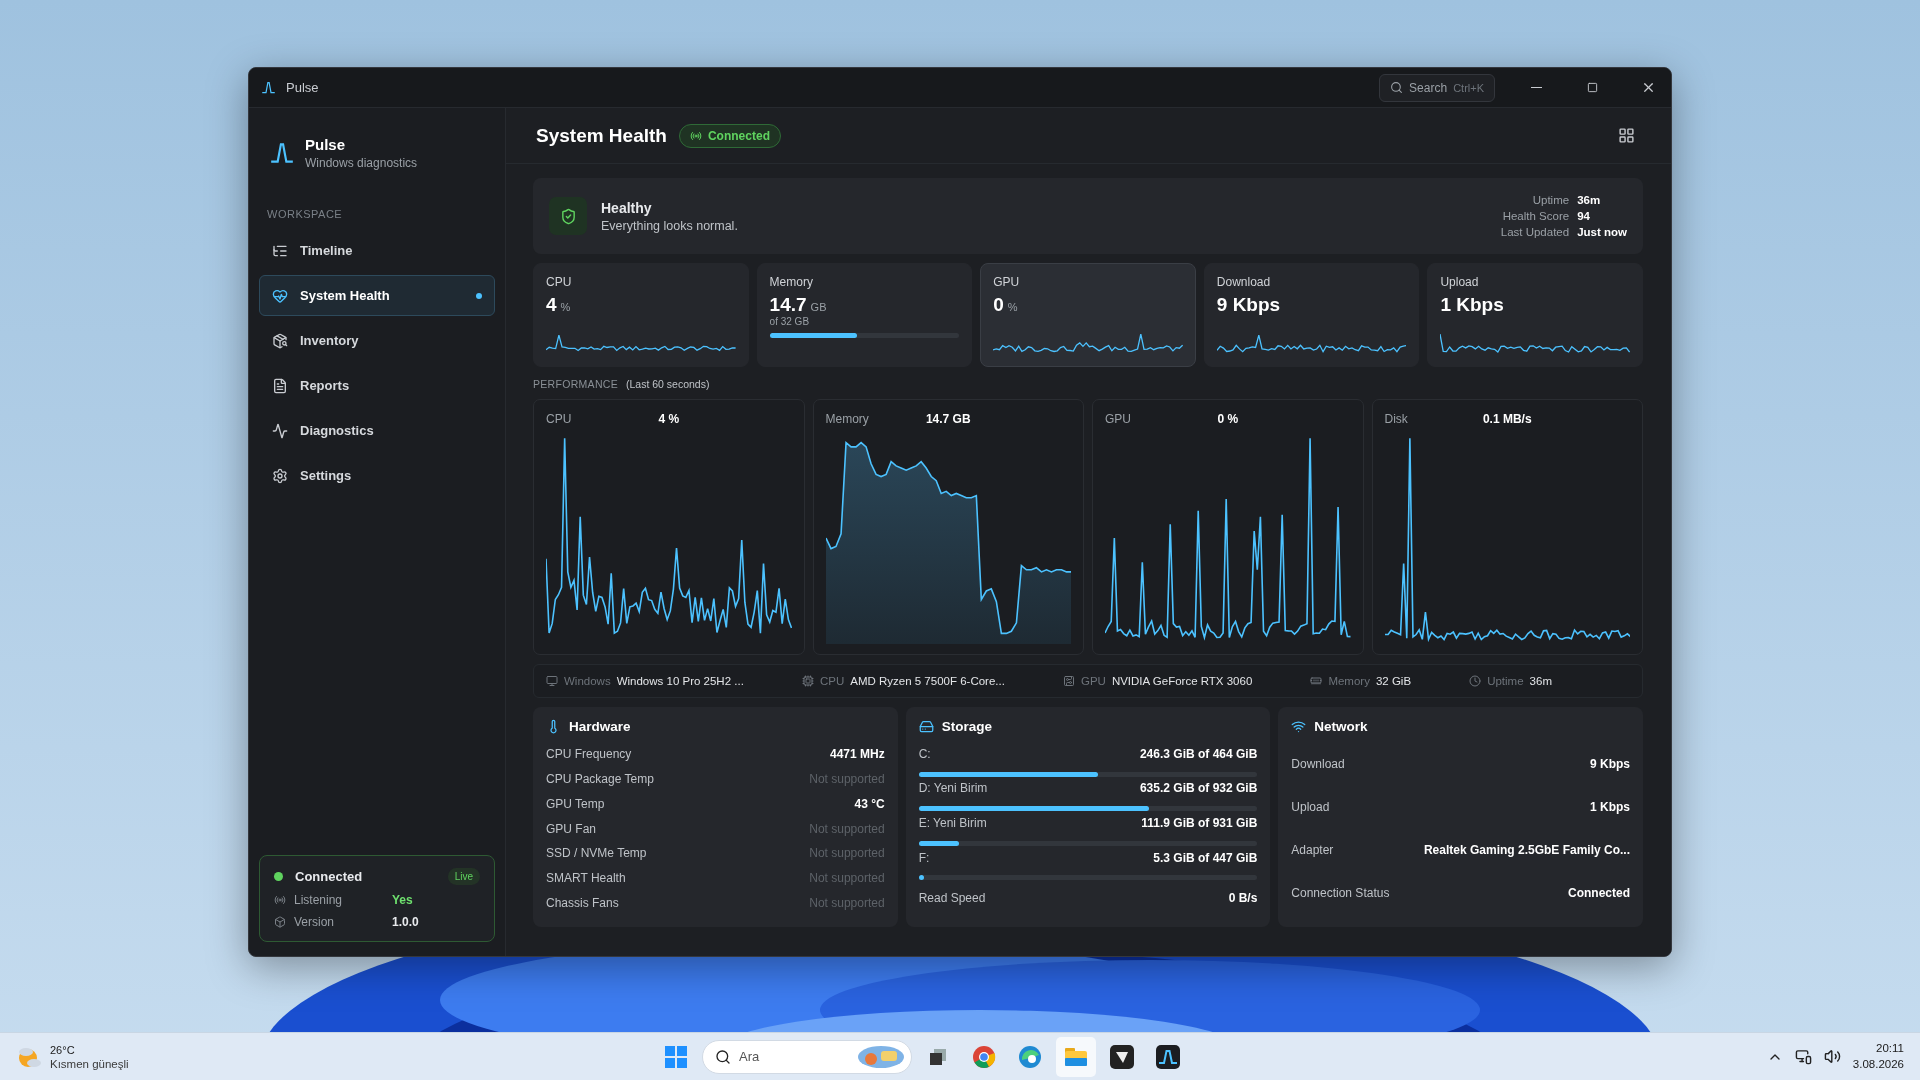 The width and height of the screenshot is (1920, 1080). I want to click on metric-card: CPU 4 %, so click(641, 315).